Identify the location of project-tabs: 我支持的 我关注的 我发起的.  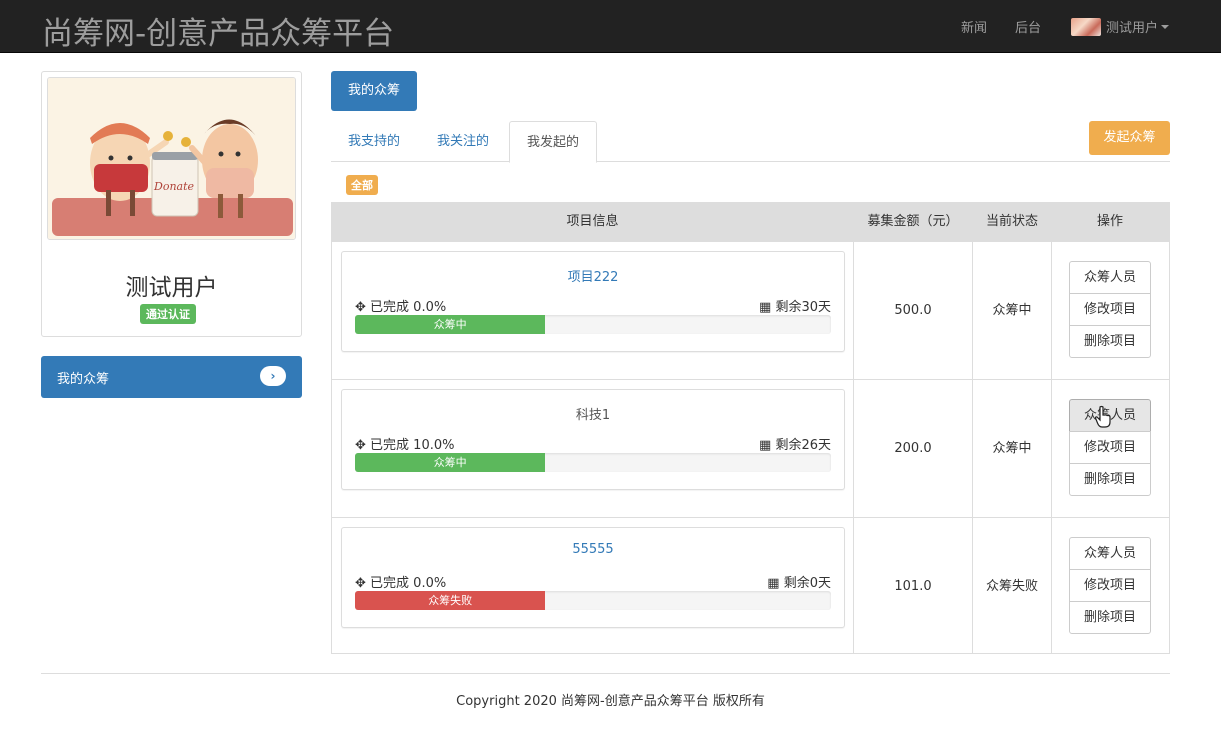
(750, 142).